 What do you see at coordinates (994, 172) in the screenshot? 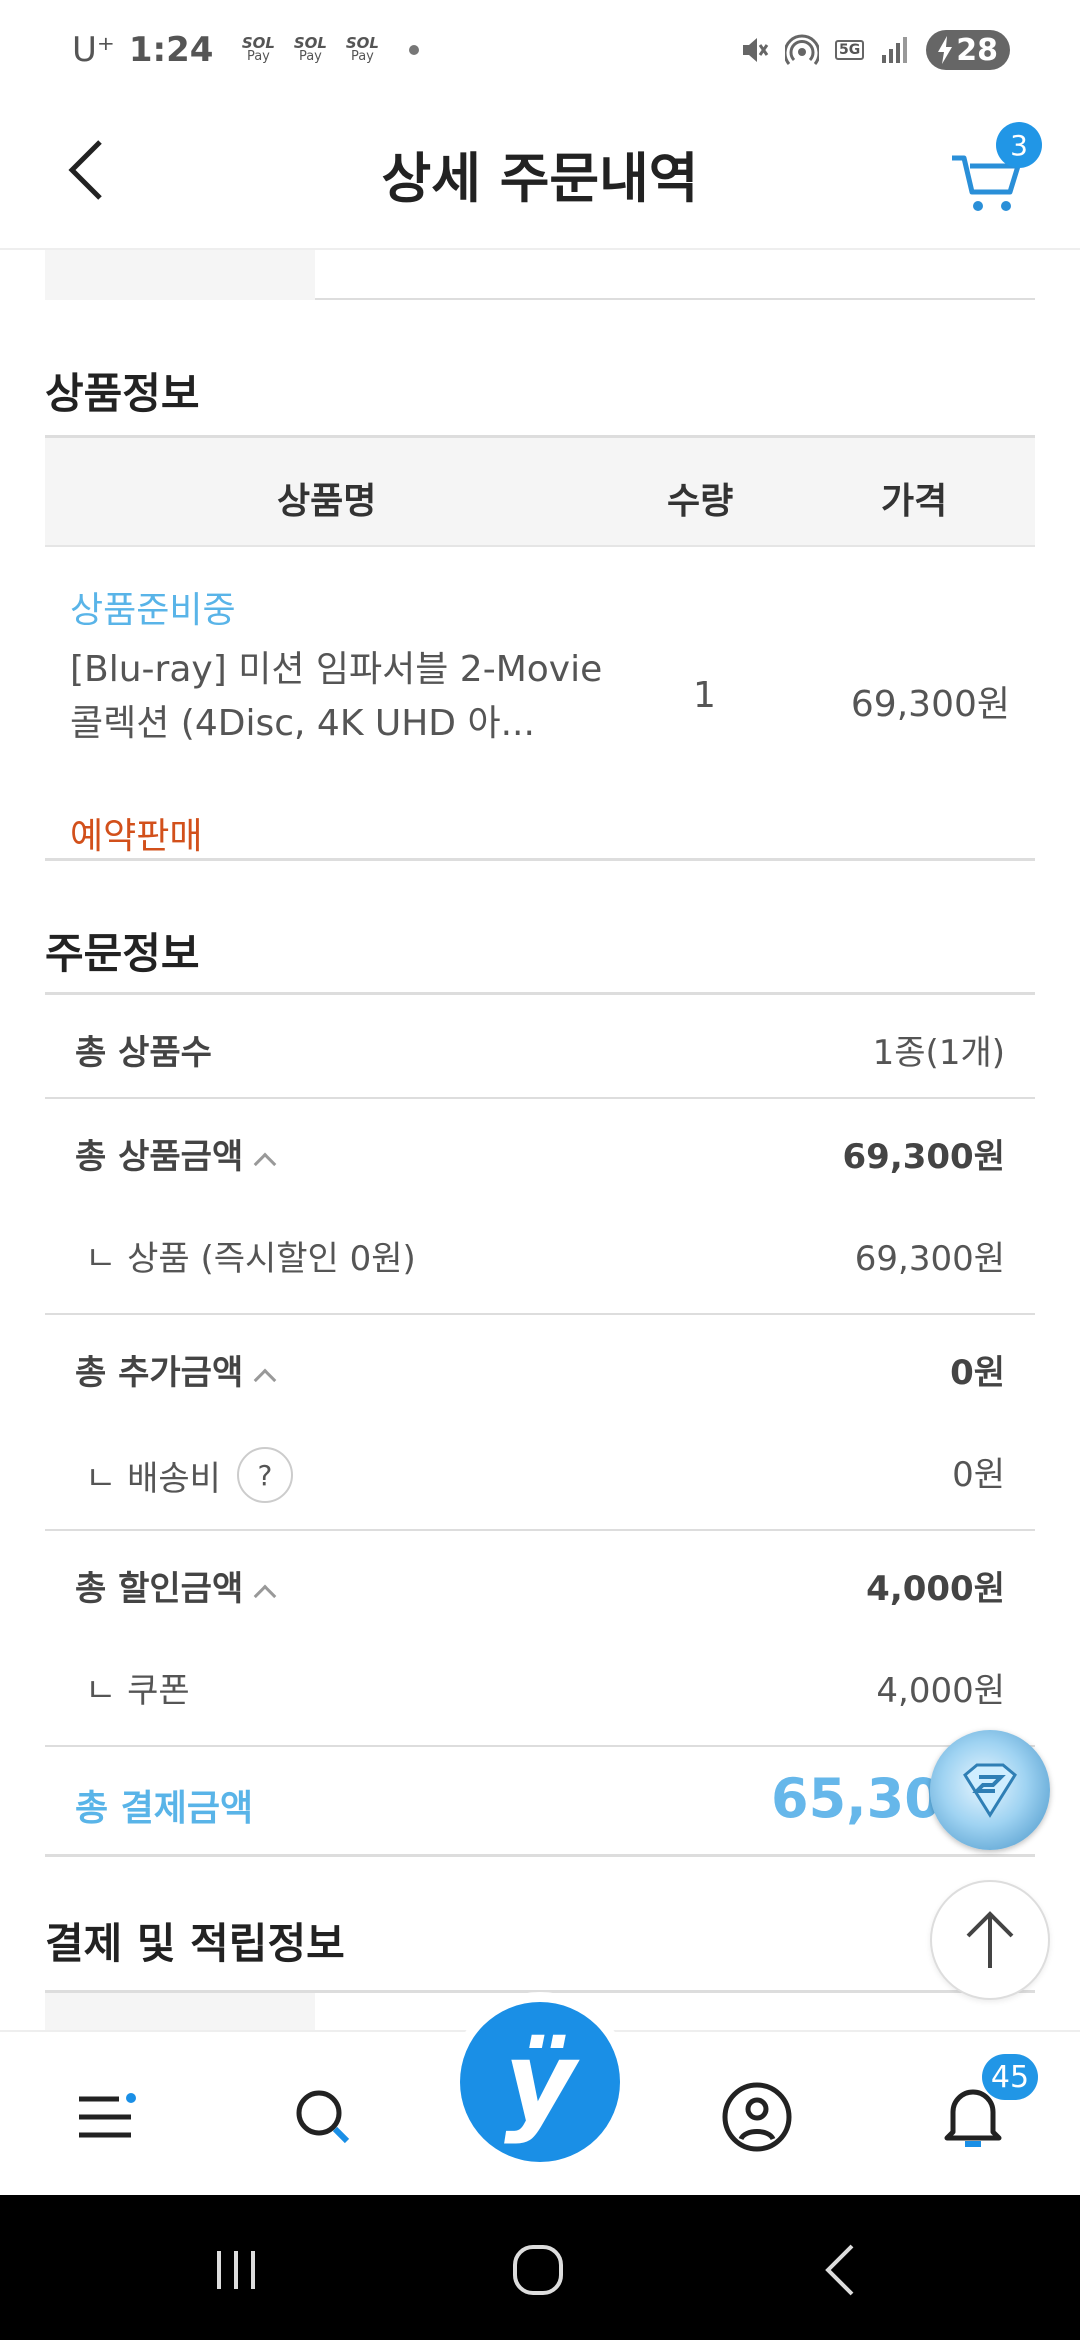
I see `cart-button: 3` at bounding box center [994, 172].